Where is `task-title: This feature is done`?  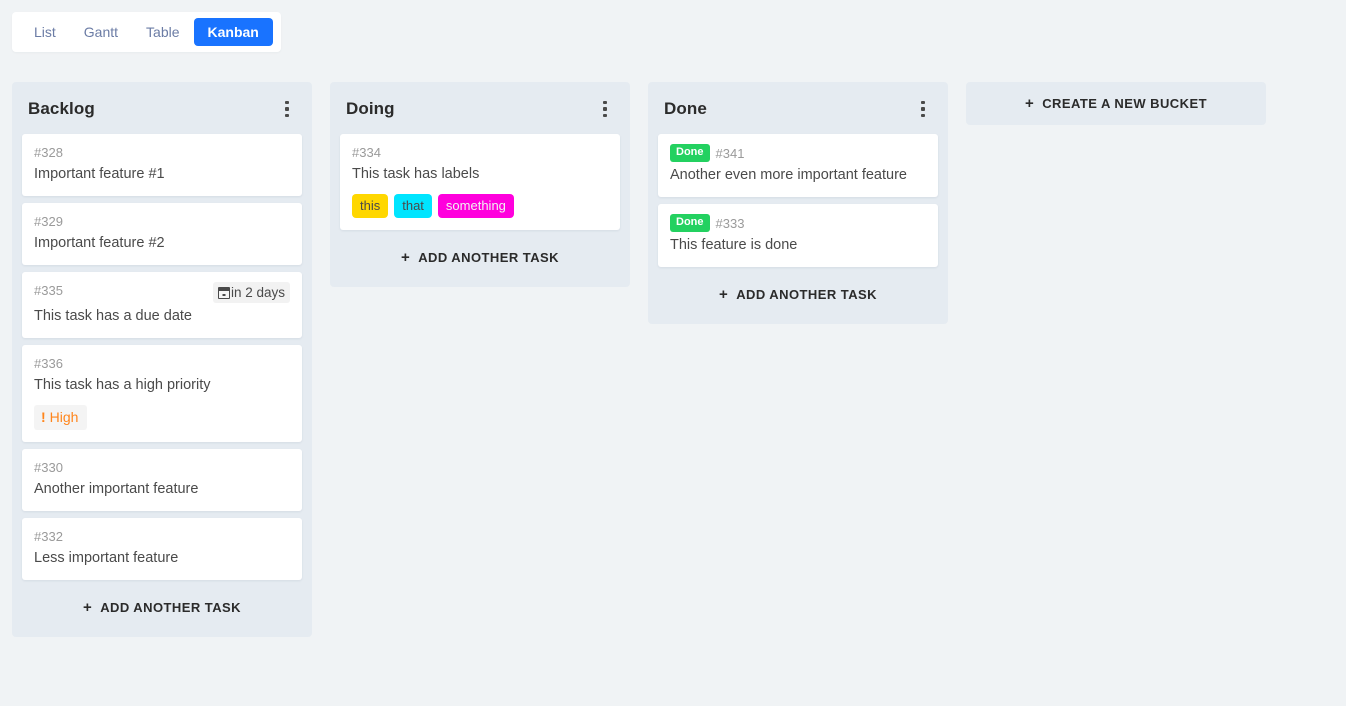 task-title: This feature is done is located at coordinates (734, 245).